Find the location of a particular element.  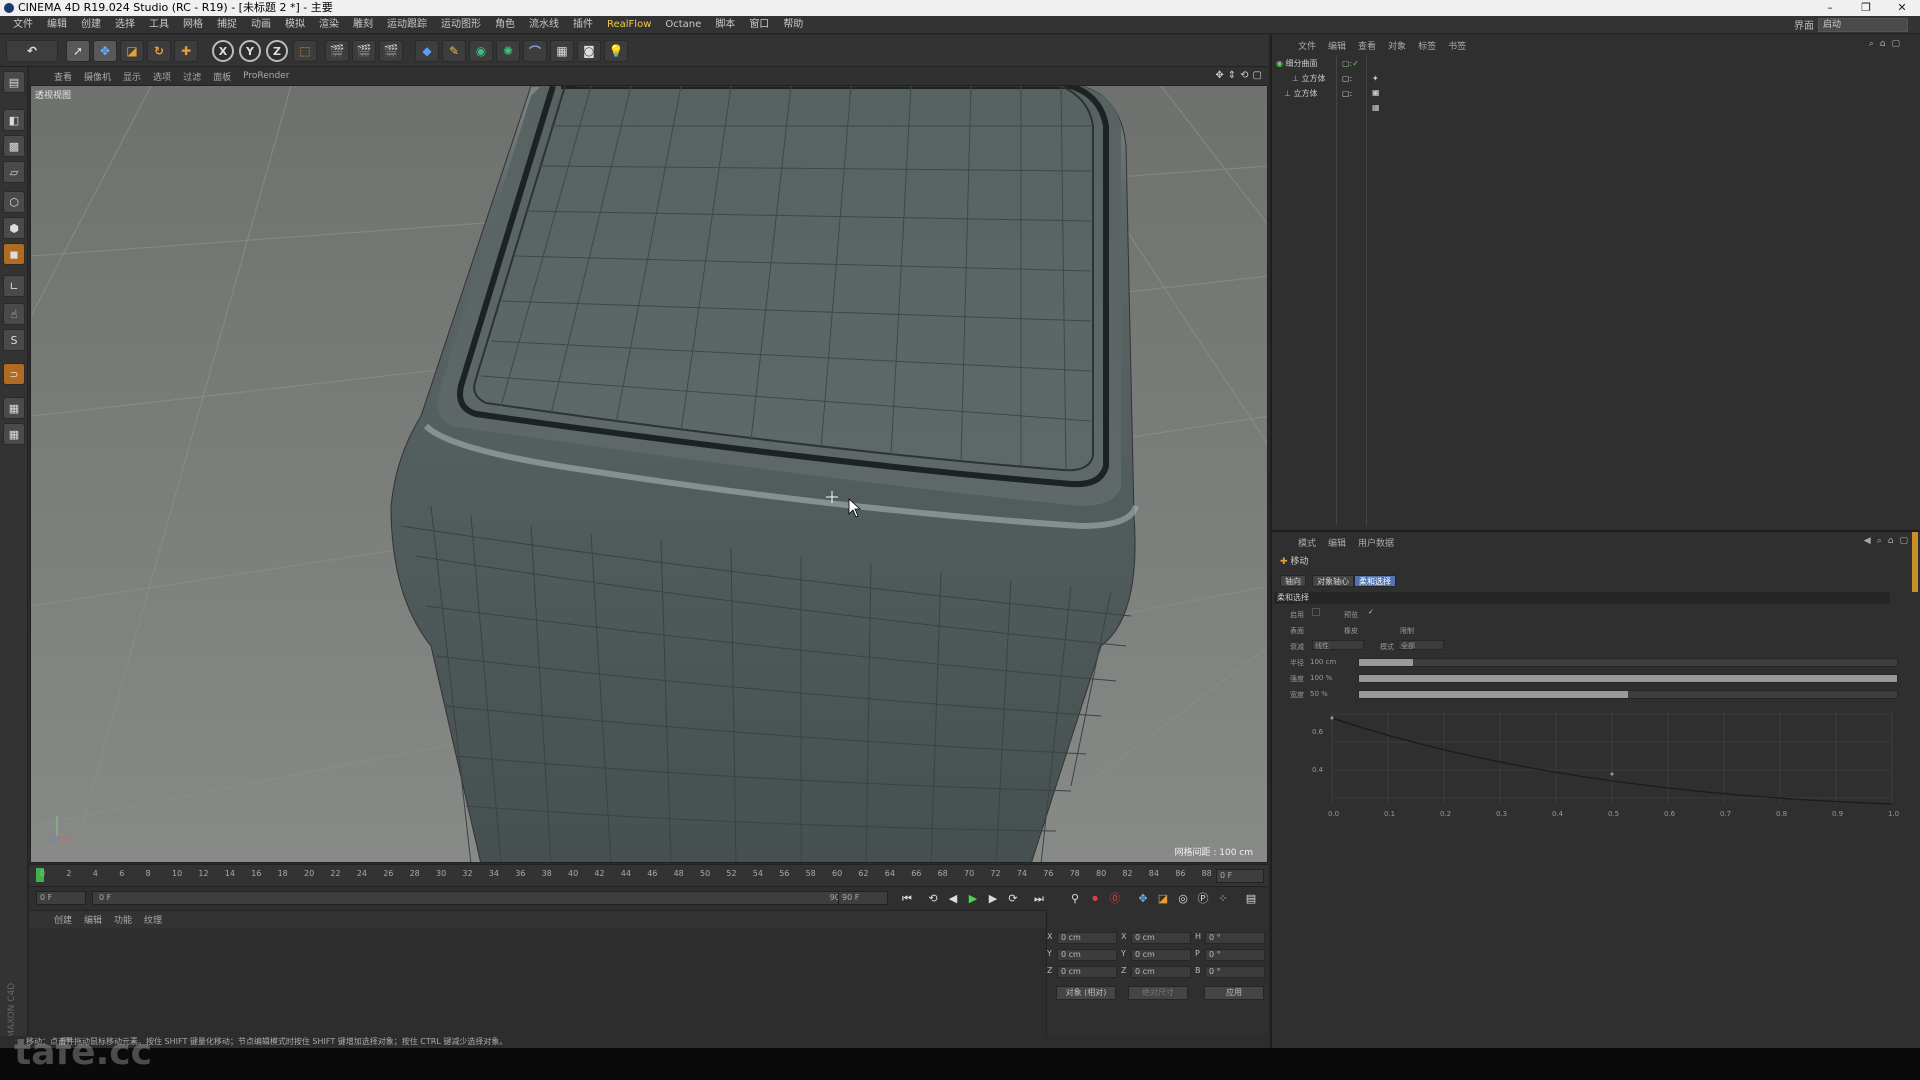

attr-back-icon: ◀ is located at coordinates (1867, 541).